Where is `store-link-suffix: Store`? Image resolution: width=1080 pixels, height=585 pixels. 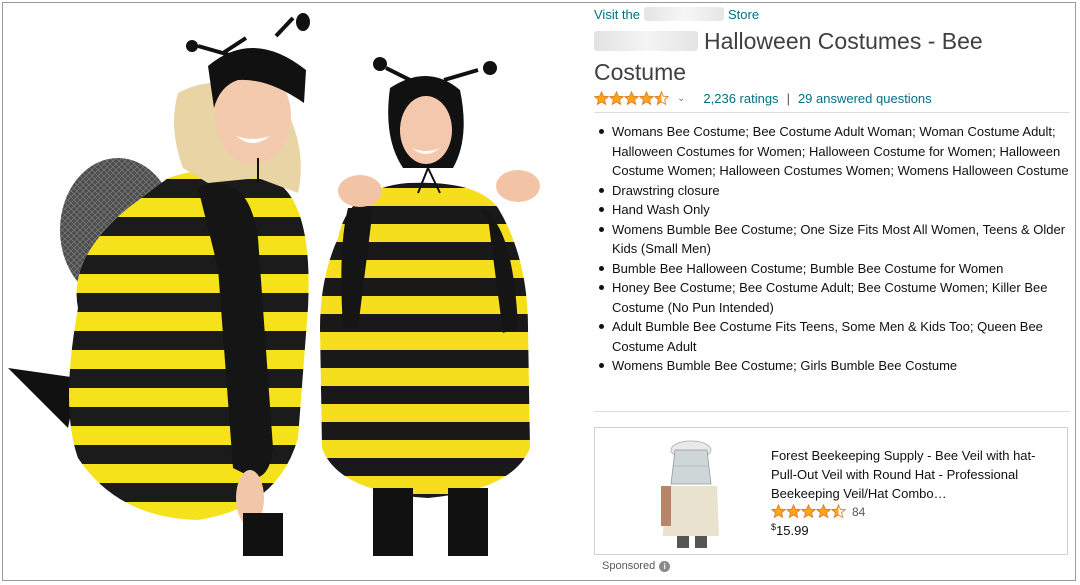
store-link-suffix: Store is located at coordinates (744, 14).